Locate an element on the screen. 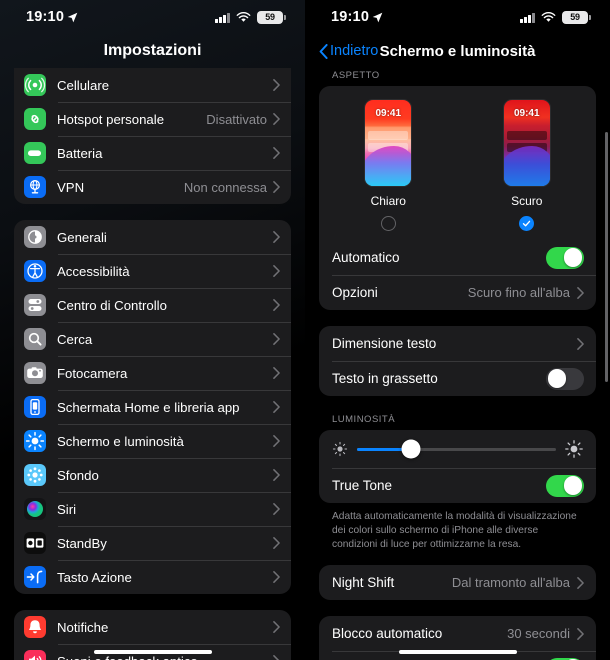 Image resolution: width=610 pixels, height=660 pixels. wallpaper-icon is located at coordinates (35, 475).